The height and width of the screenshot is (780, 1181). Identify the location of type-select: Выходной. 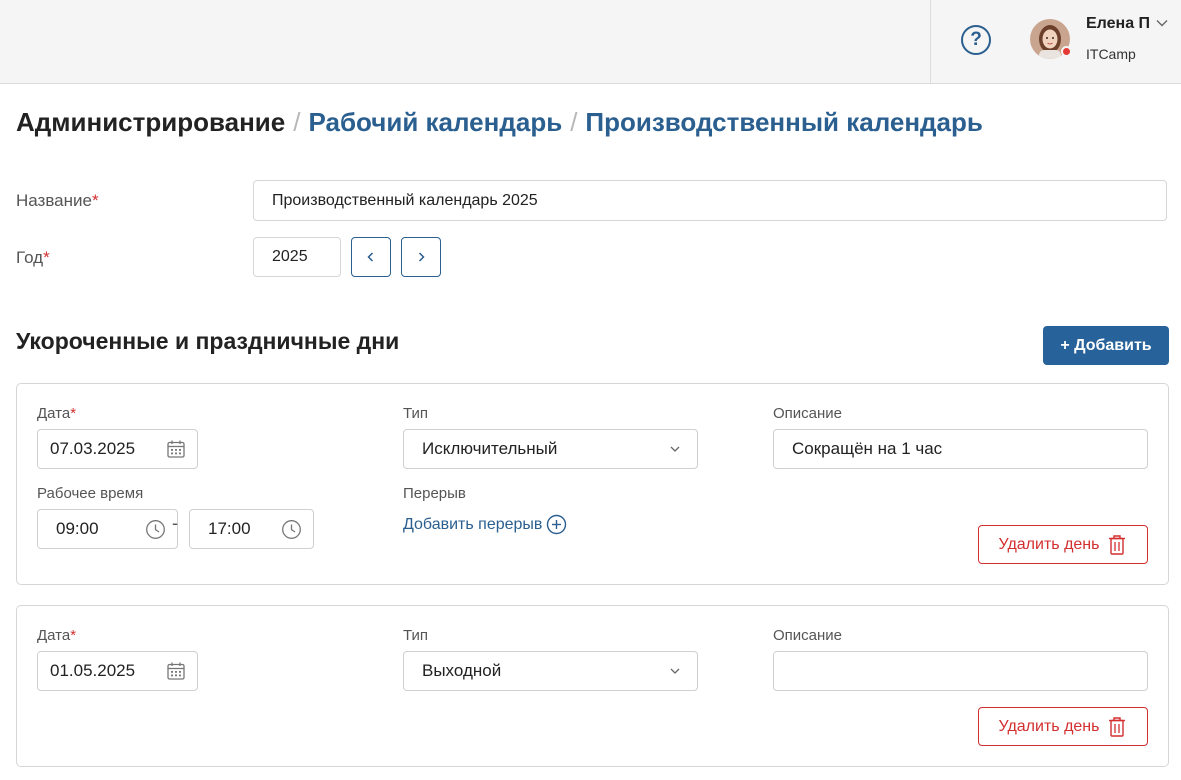
(550, 671).